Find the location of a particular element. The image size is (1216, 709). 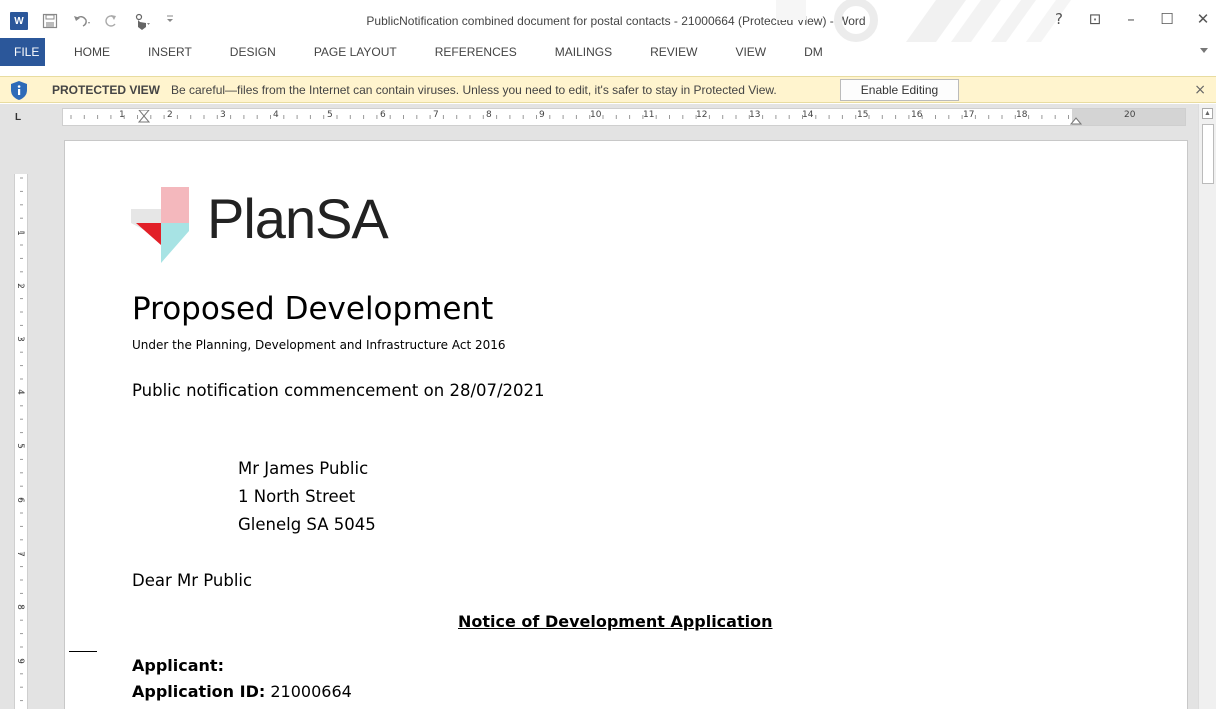

tab-file: FILE is located at coordinates (22, 52).